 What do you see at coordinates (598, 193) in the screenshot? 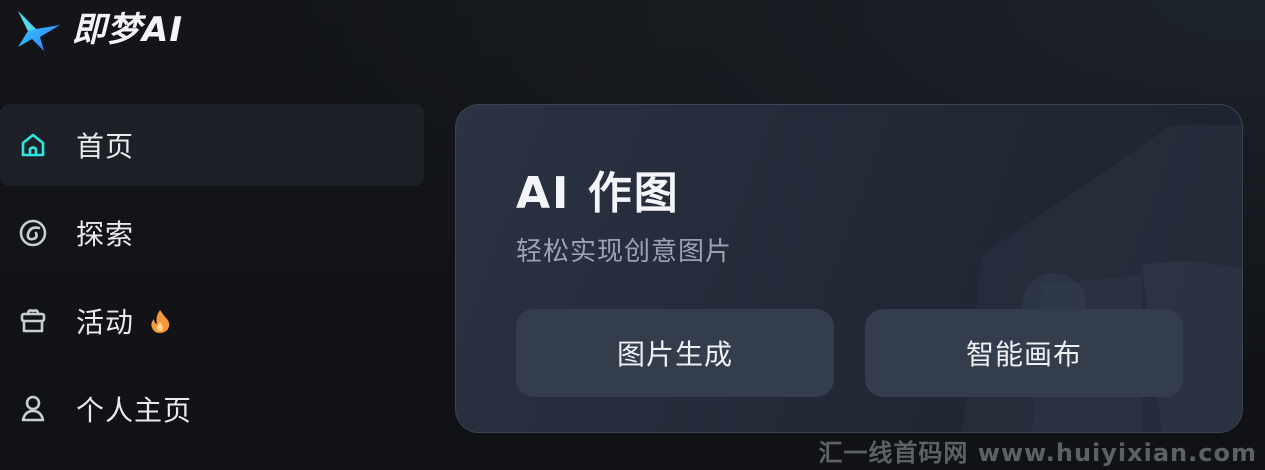
I see `card-title: AI 作图` at bounding box center [598, 193].